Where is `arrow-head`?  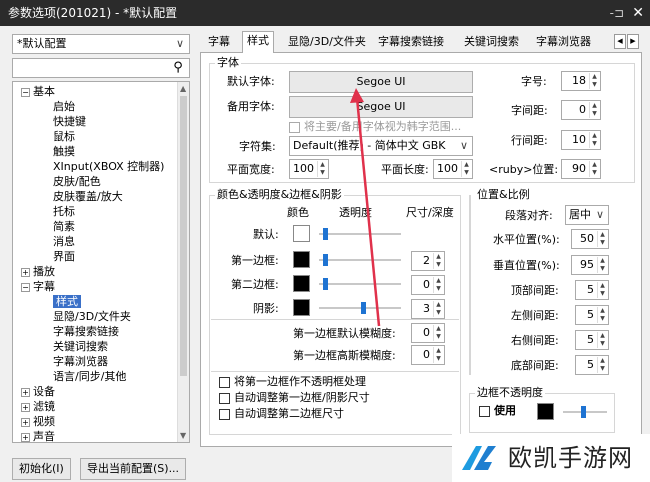
arrow-head is located at coordinates (357, 95).